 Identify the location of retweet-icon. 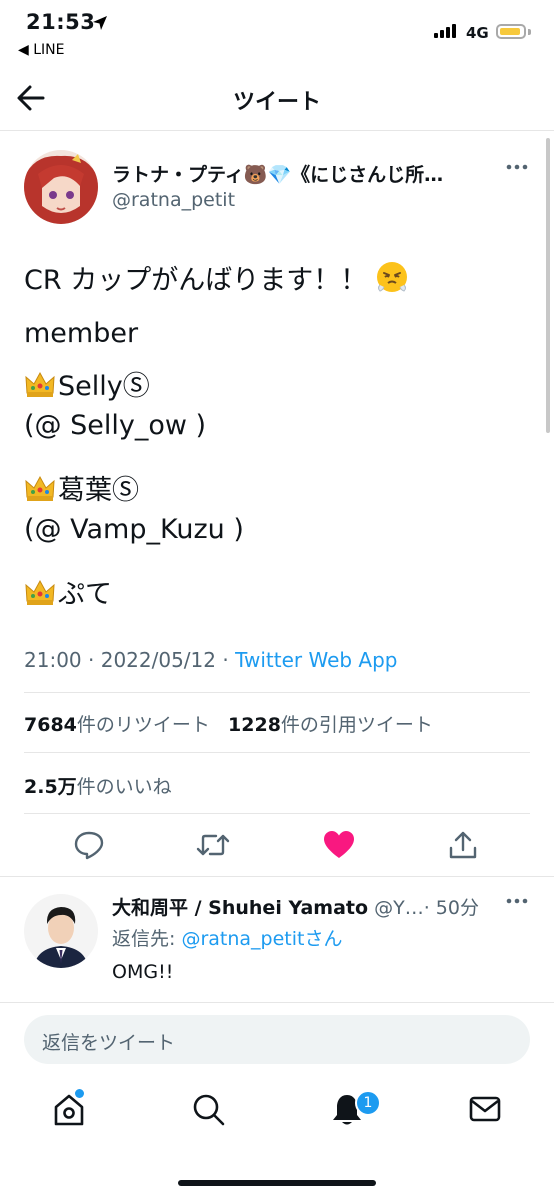
(213, 845).